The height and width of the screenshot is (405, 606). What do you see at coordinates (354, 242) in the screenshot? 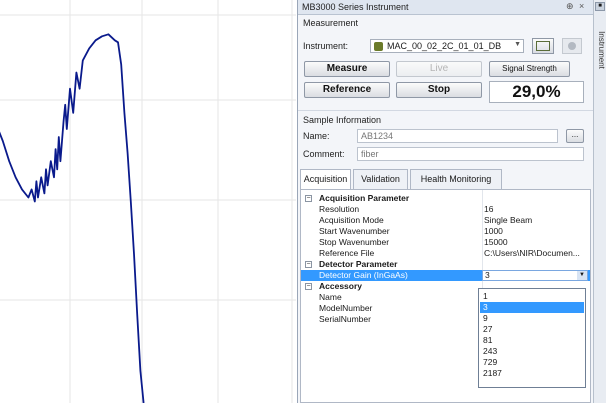
I see `property-name: Stop Wavenumber` at bounding box center [354, 242].